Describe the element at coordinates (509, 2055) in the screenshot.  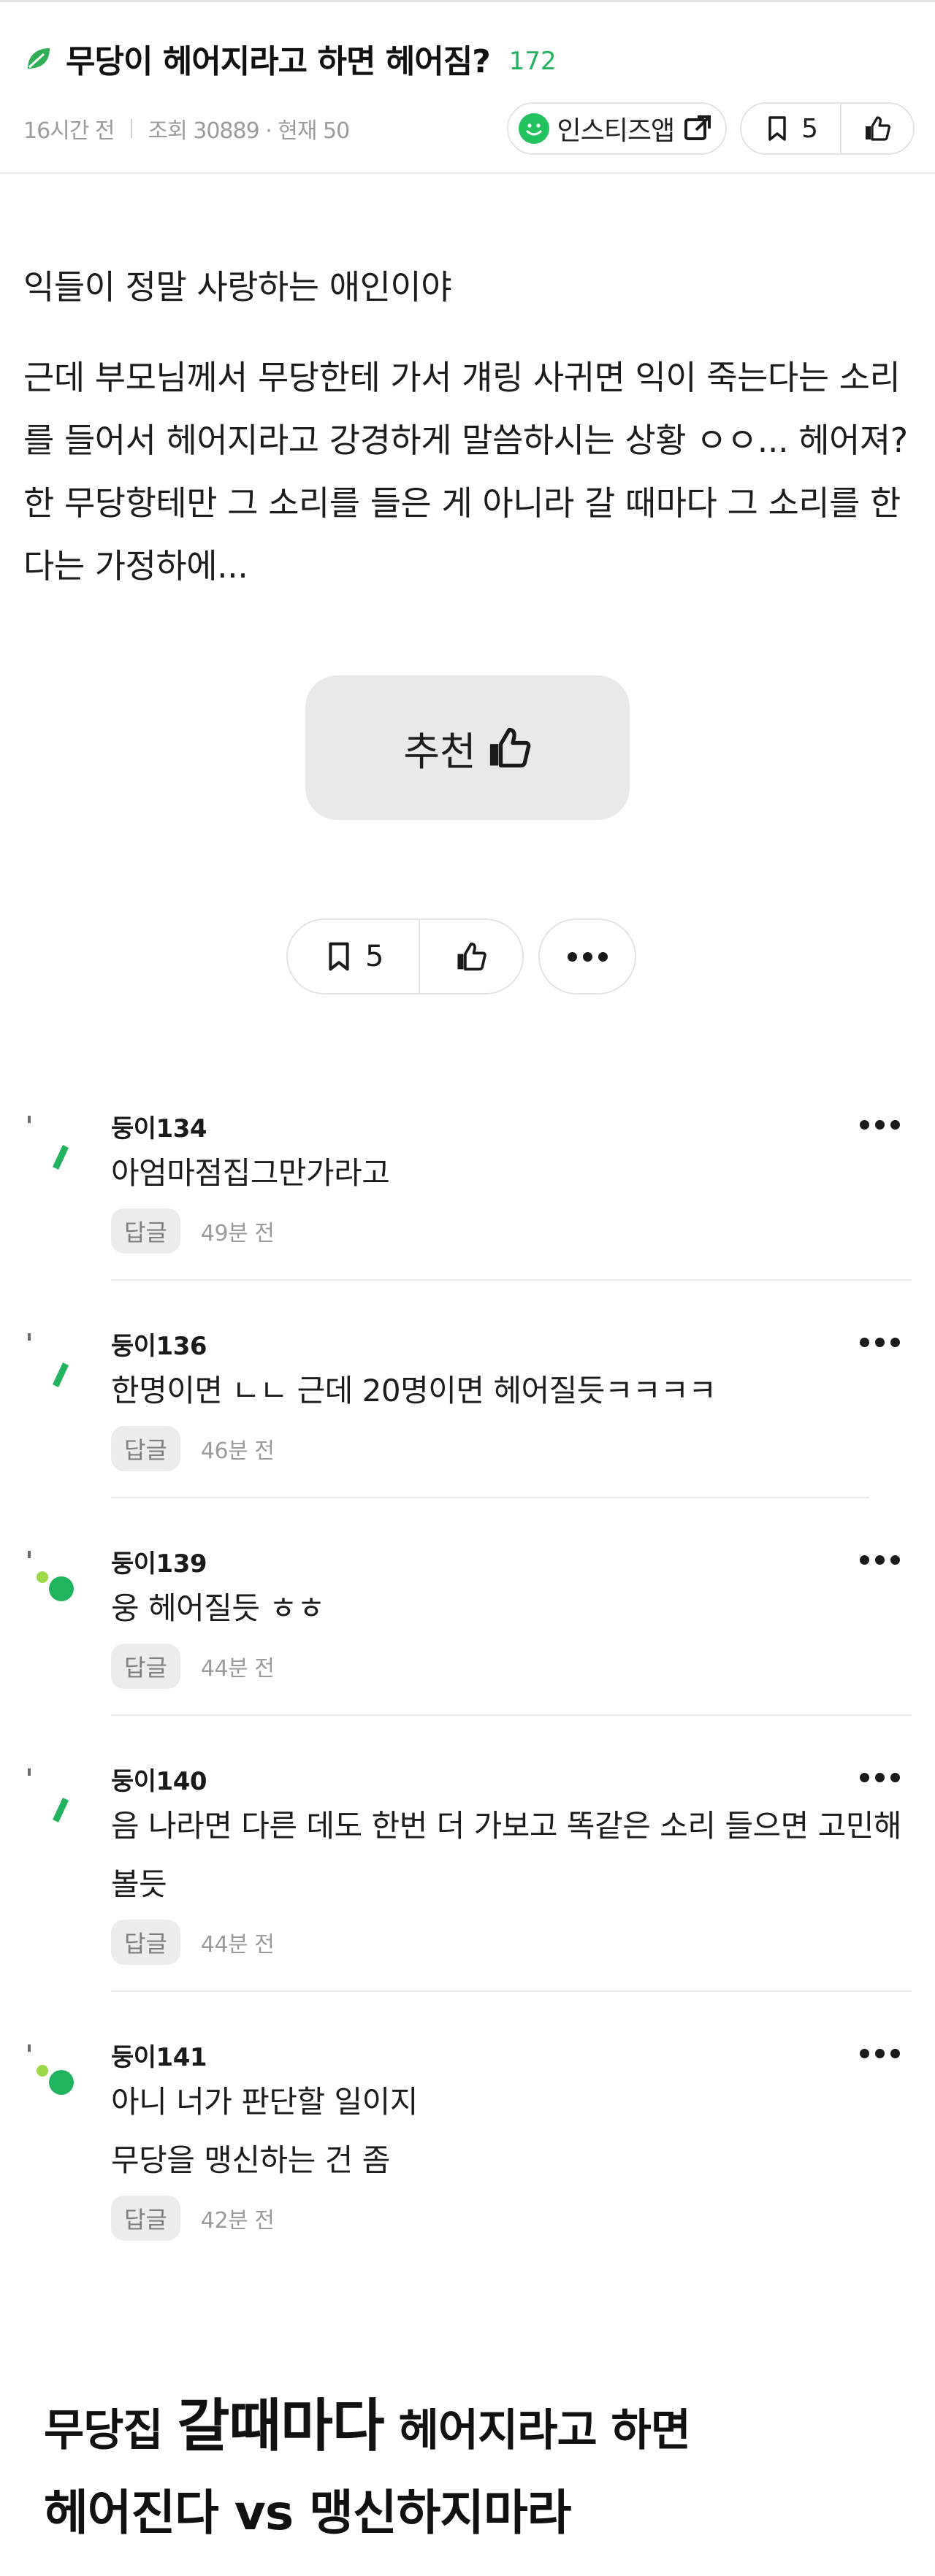
I see `comment-author: 둥이141` at that location.